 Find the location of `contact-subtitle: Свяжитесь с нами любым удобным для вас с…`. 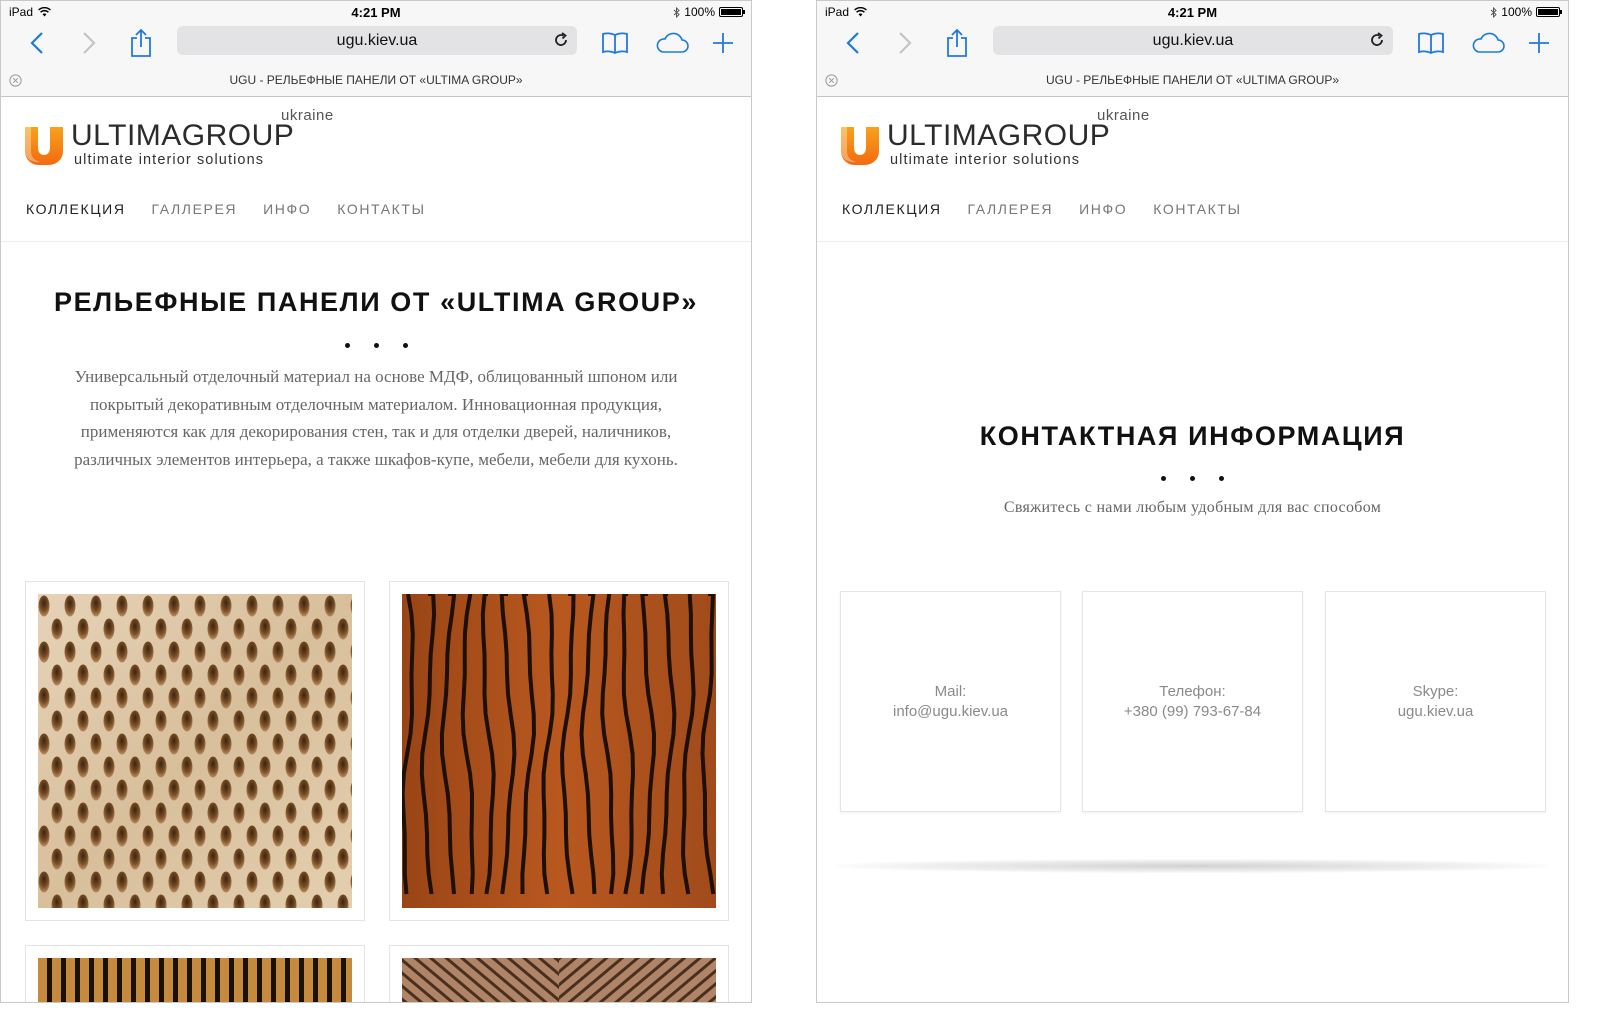

contact-subtitle: Свяжитесь с нами любым удобным для вас с… is located at coordinates (1192, 507).